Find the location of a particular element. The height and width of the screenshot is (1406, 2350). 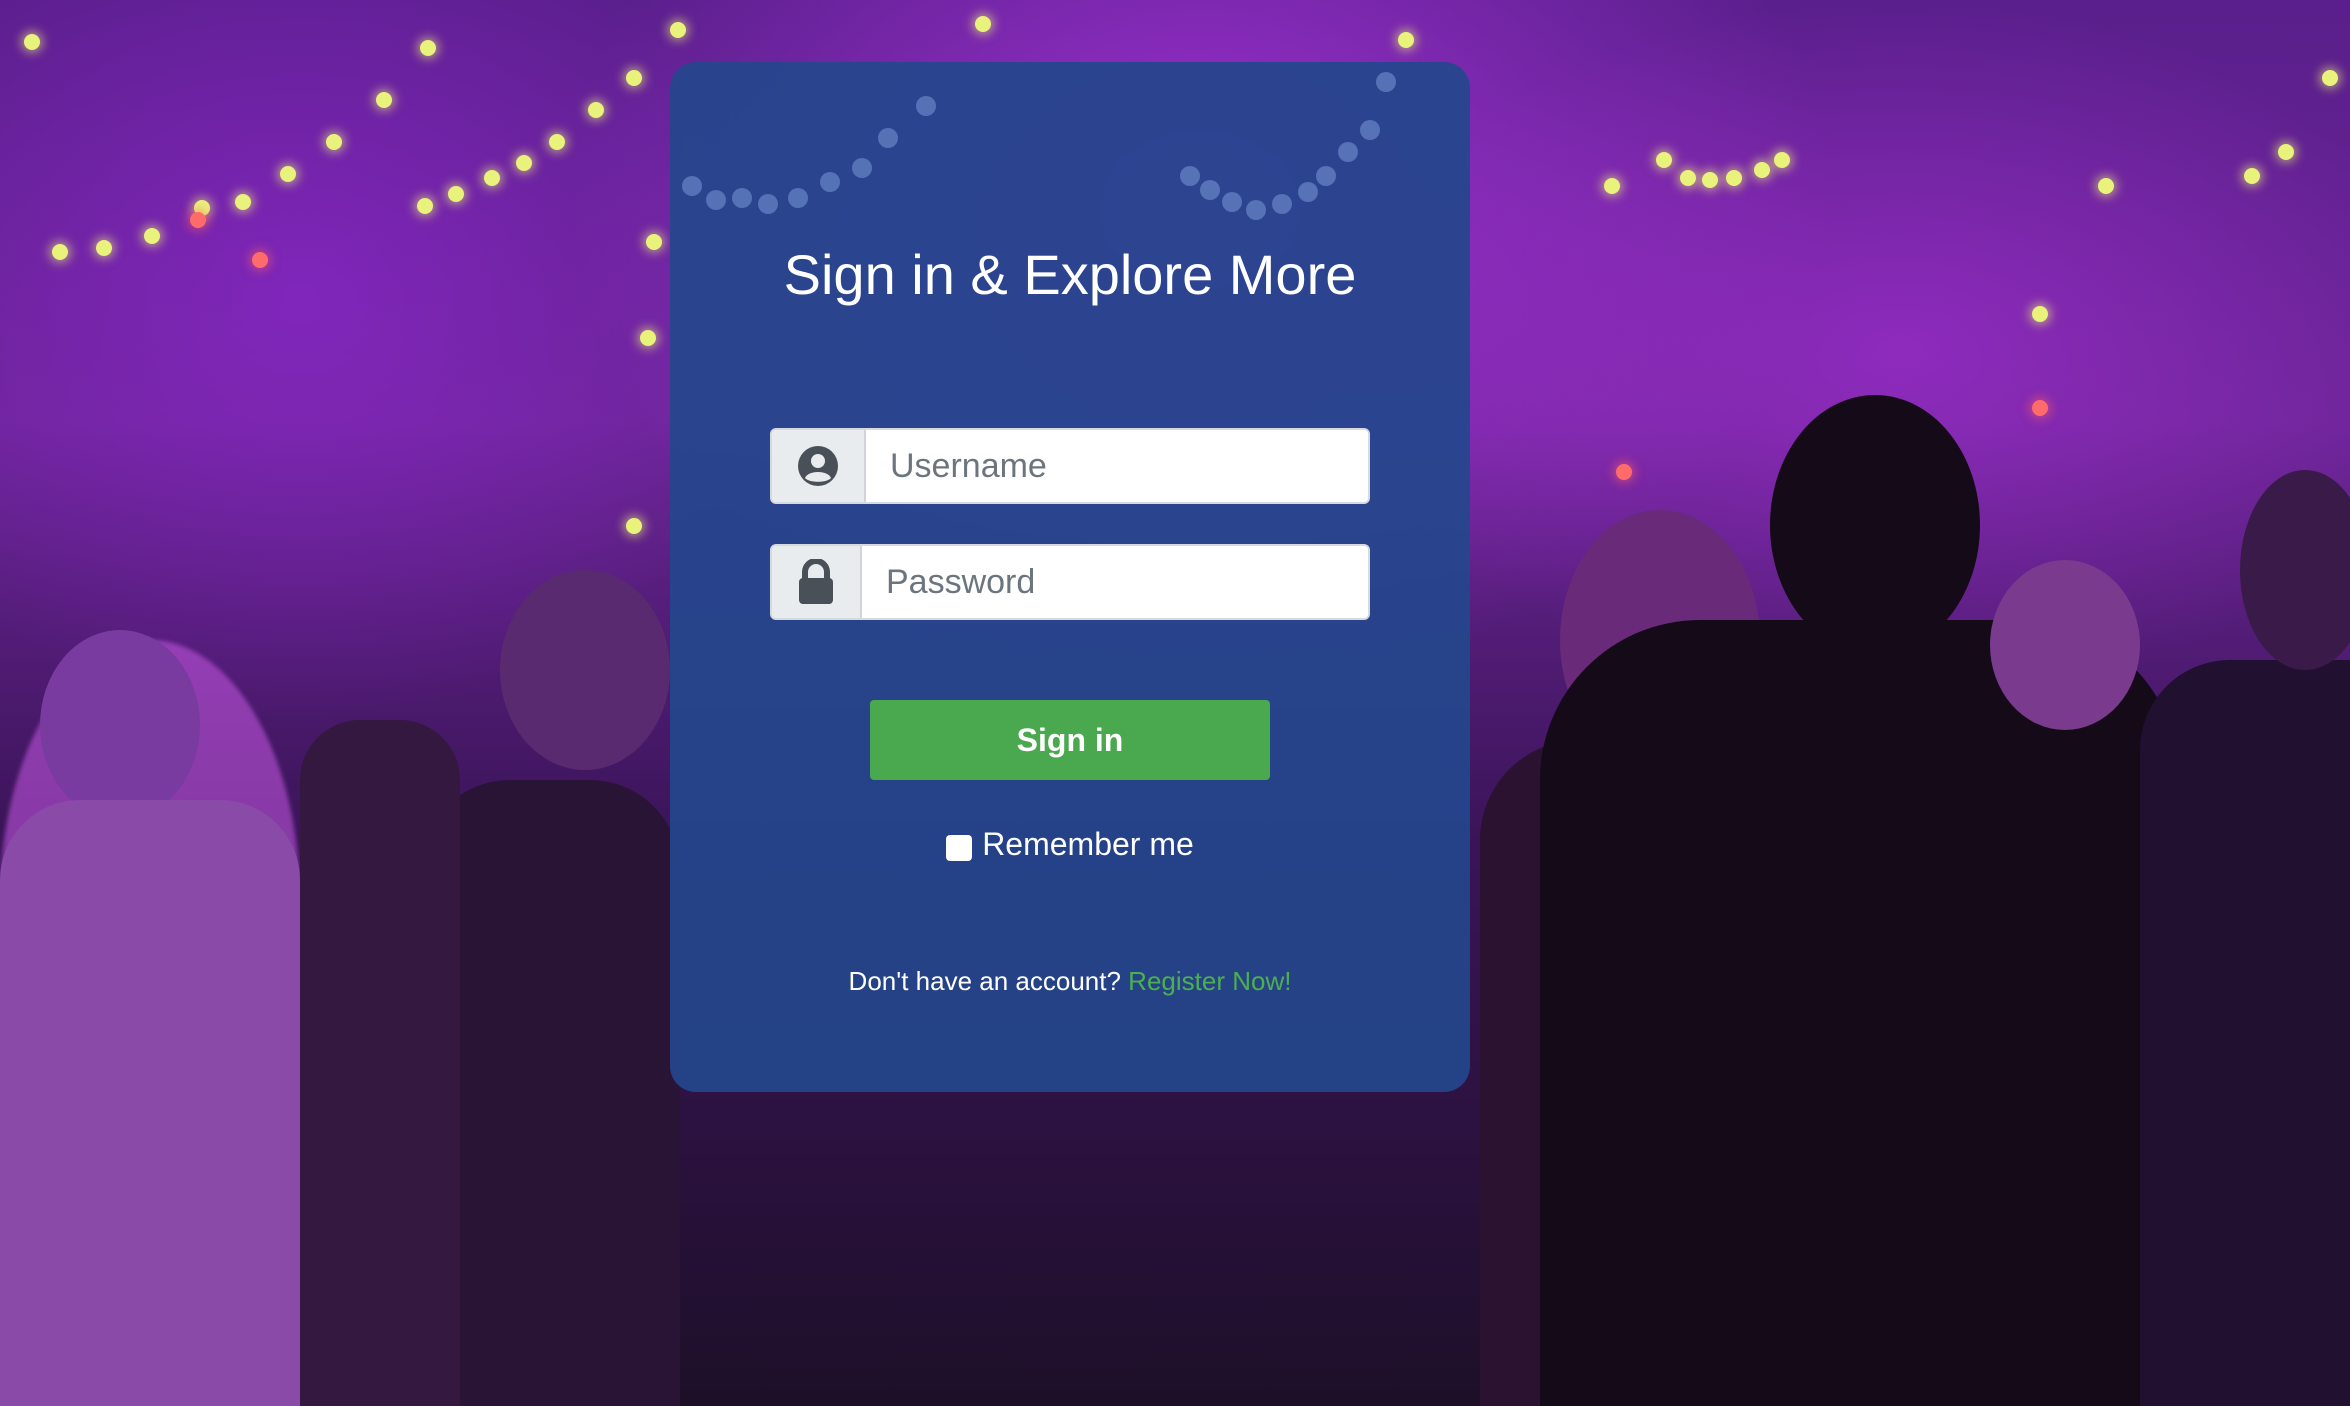

password-input is located at coordinates (1115, 582).